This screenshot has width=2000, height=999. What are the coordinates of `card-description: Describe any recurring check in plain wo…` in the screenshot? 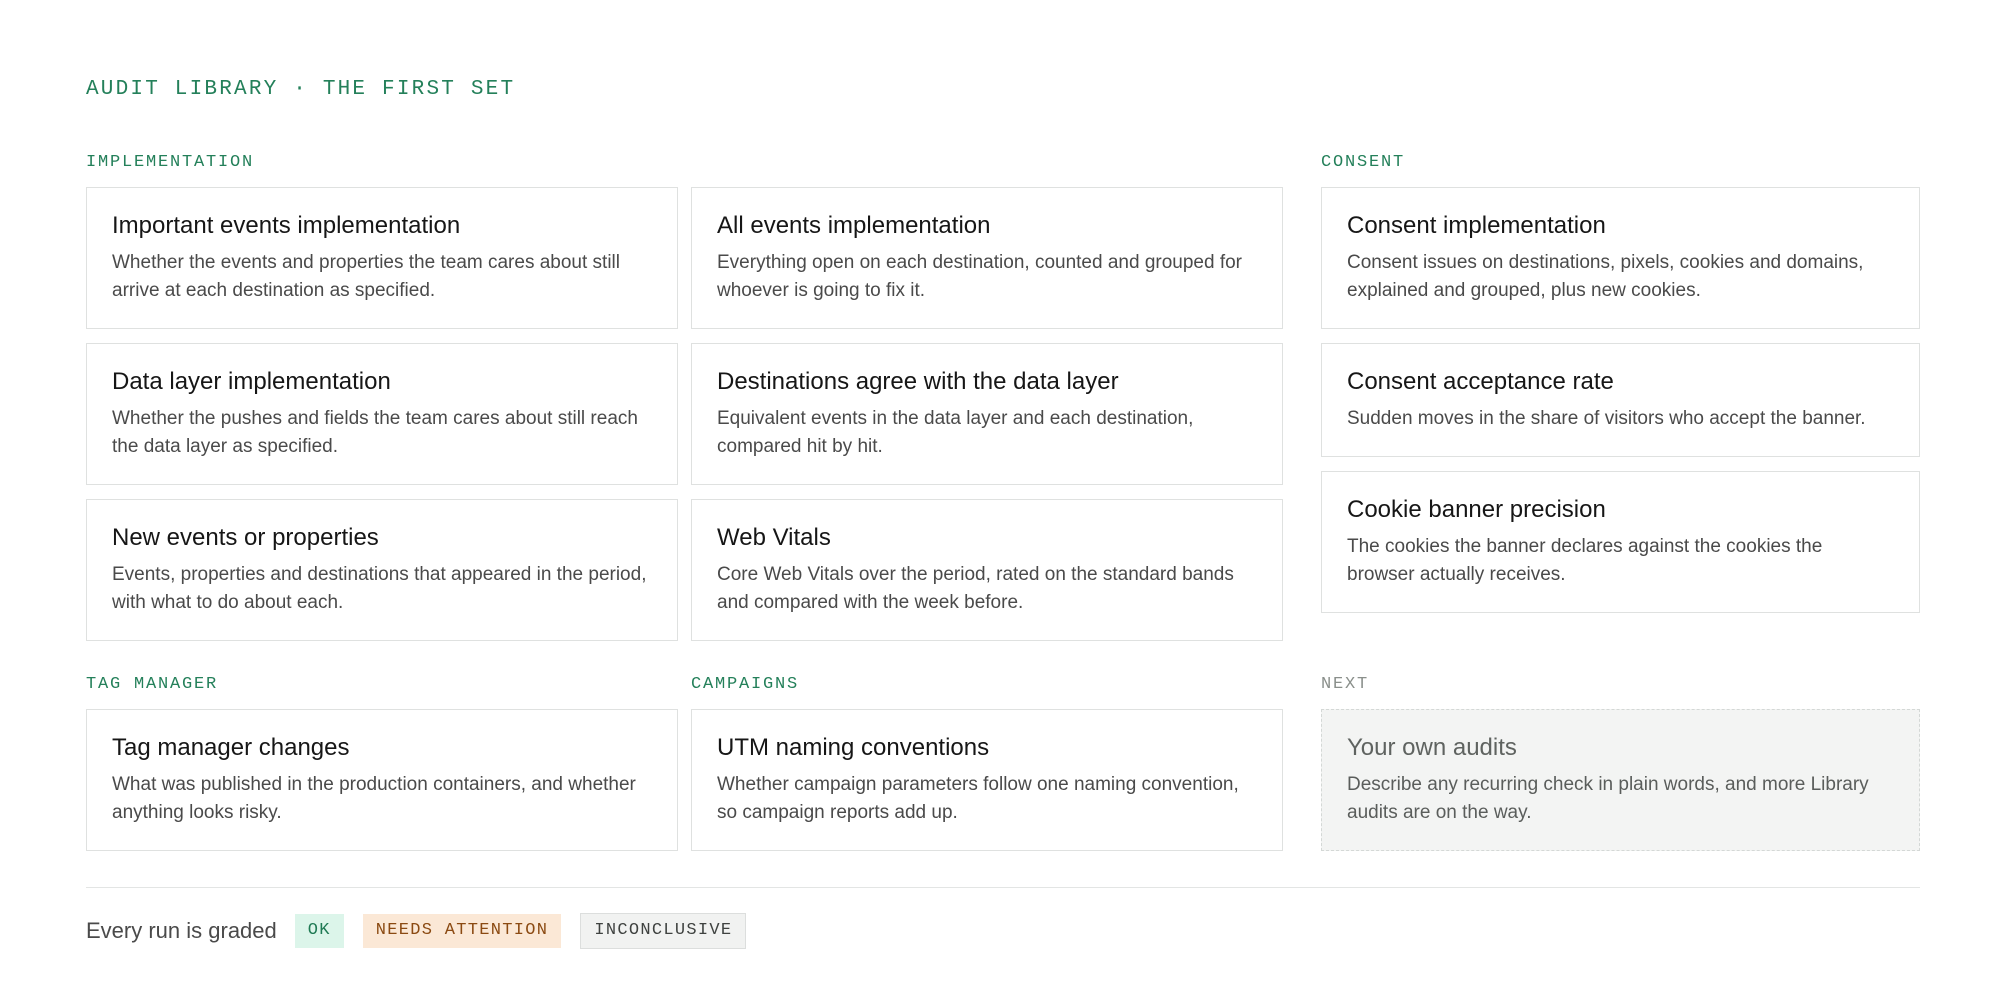 It's located at (1608, 798).